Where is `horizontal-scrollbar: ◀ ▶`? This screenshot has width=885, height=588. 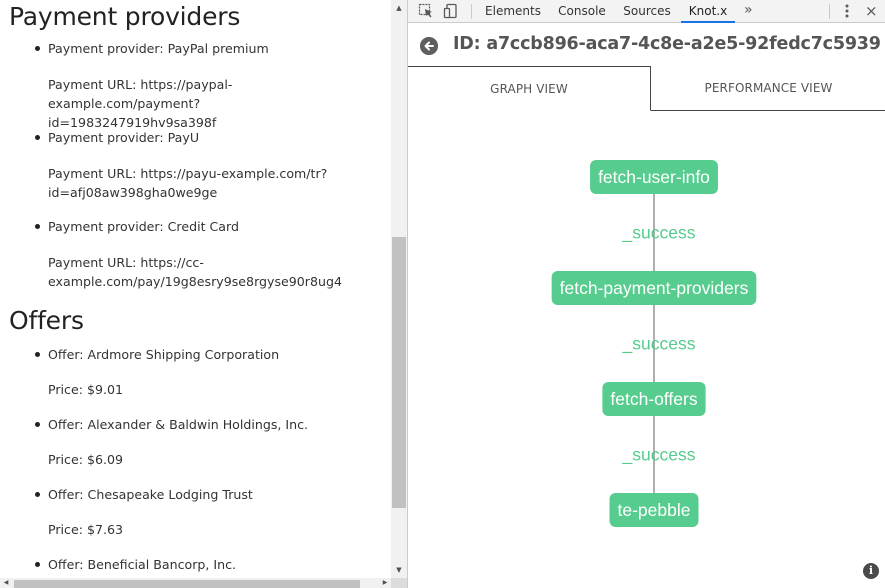
horizontal-scrollbar: ◀ ▶ is located at coordinates (195, 583).